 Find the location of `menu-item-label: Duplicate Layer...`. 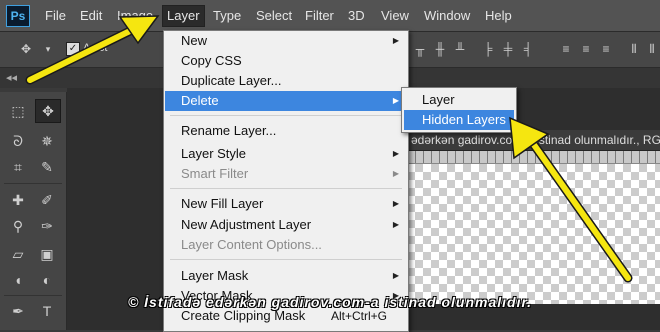

menu-item-label: Duplicate Layer... is located at coordinates (231, 80).